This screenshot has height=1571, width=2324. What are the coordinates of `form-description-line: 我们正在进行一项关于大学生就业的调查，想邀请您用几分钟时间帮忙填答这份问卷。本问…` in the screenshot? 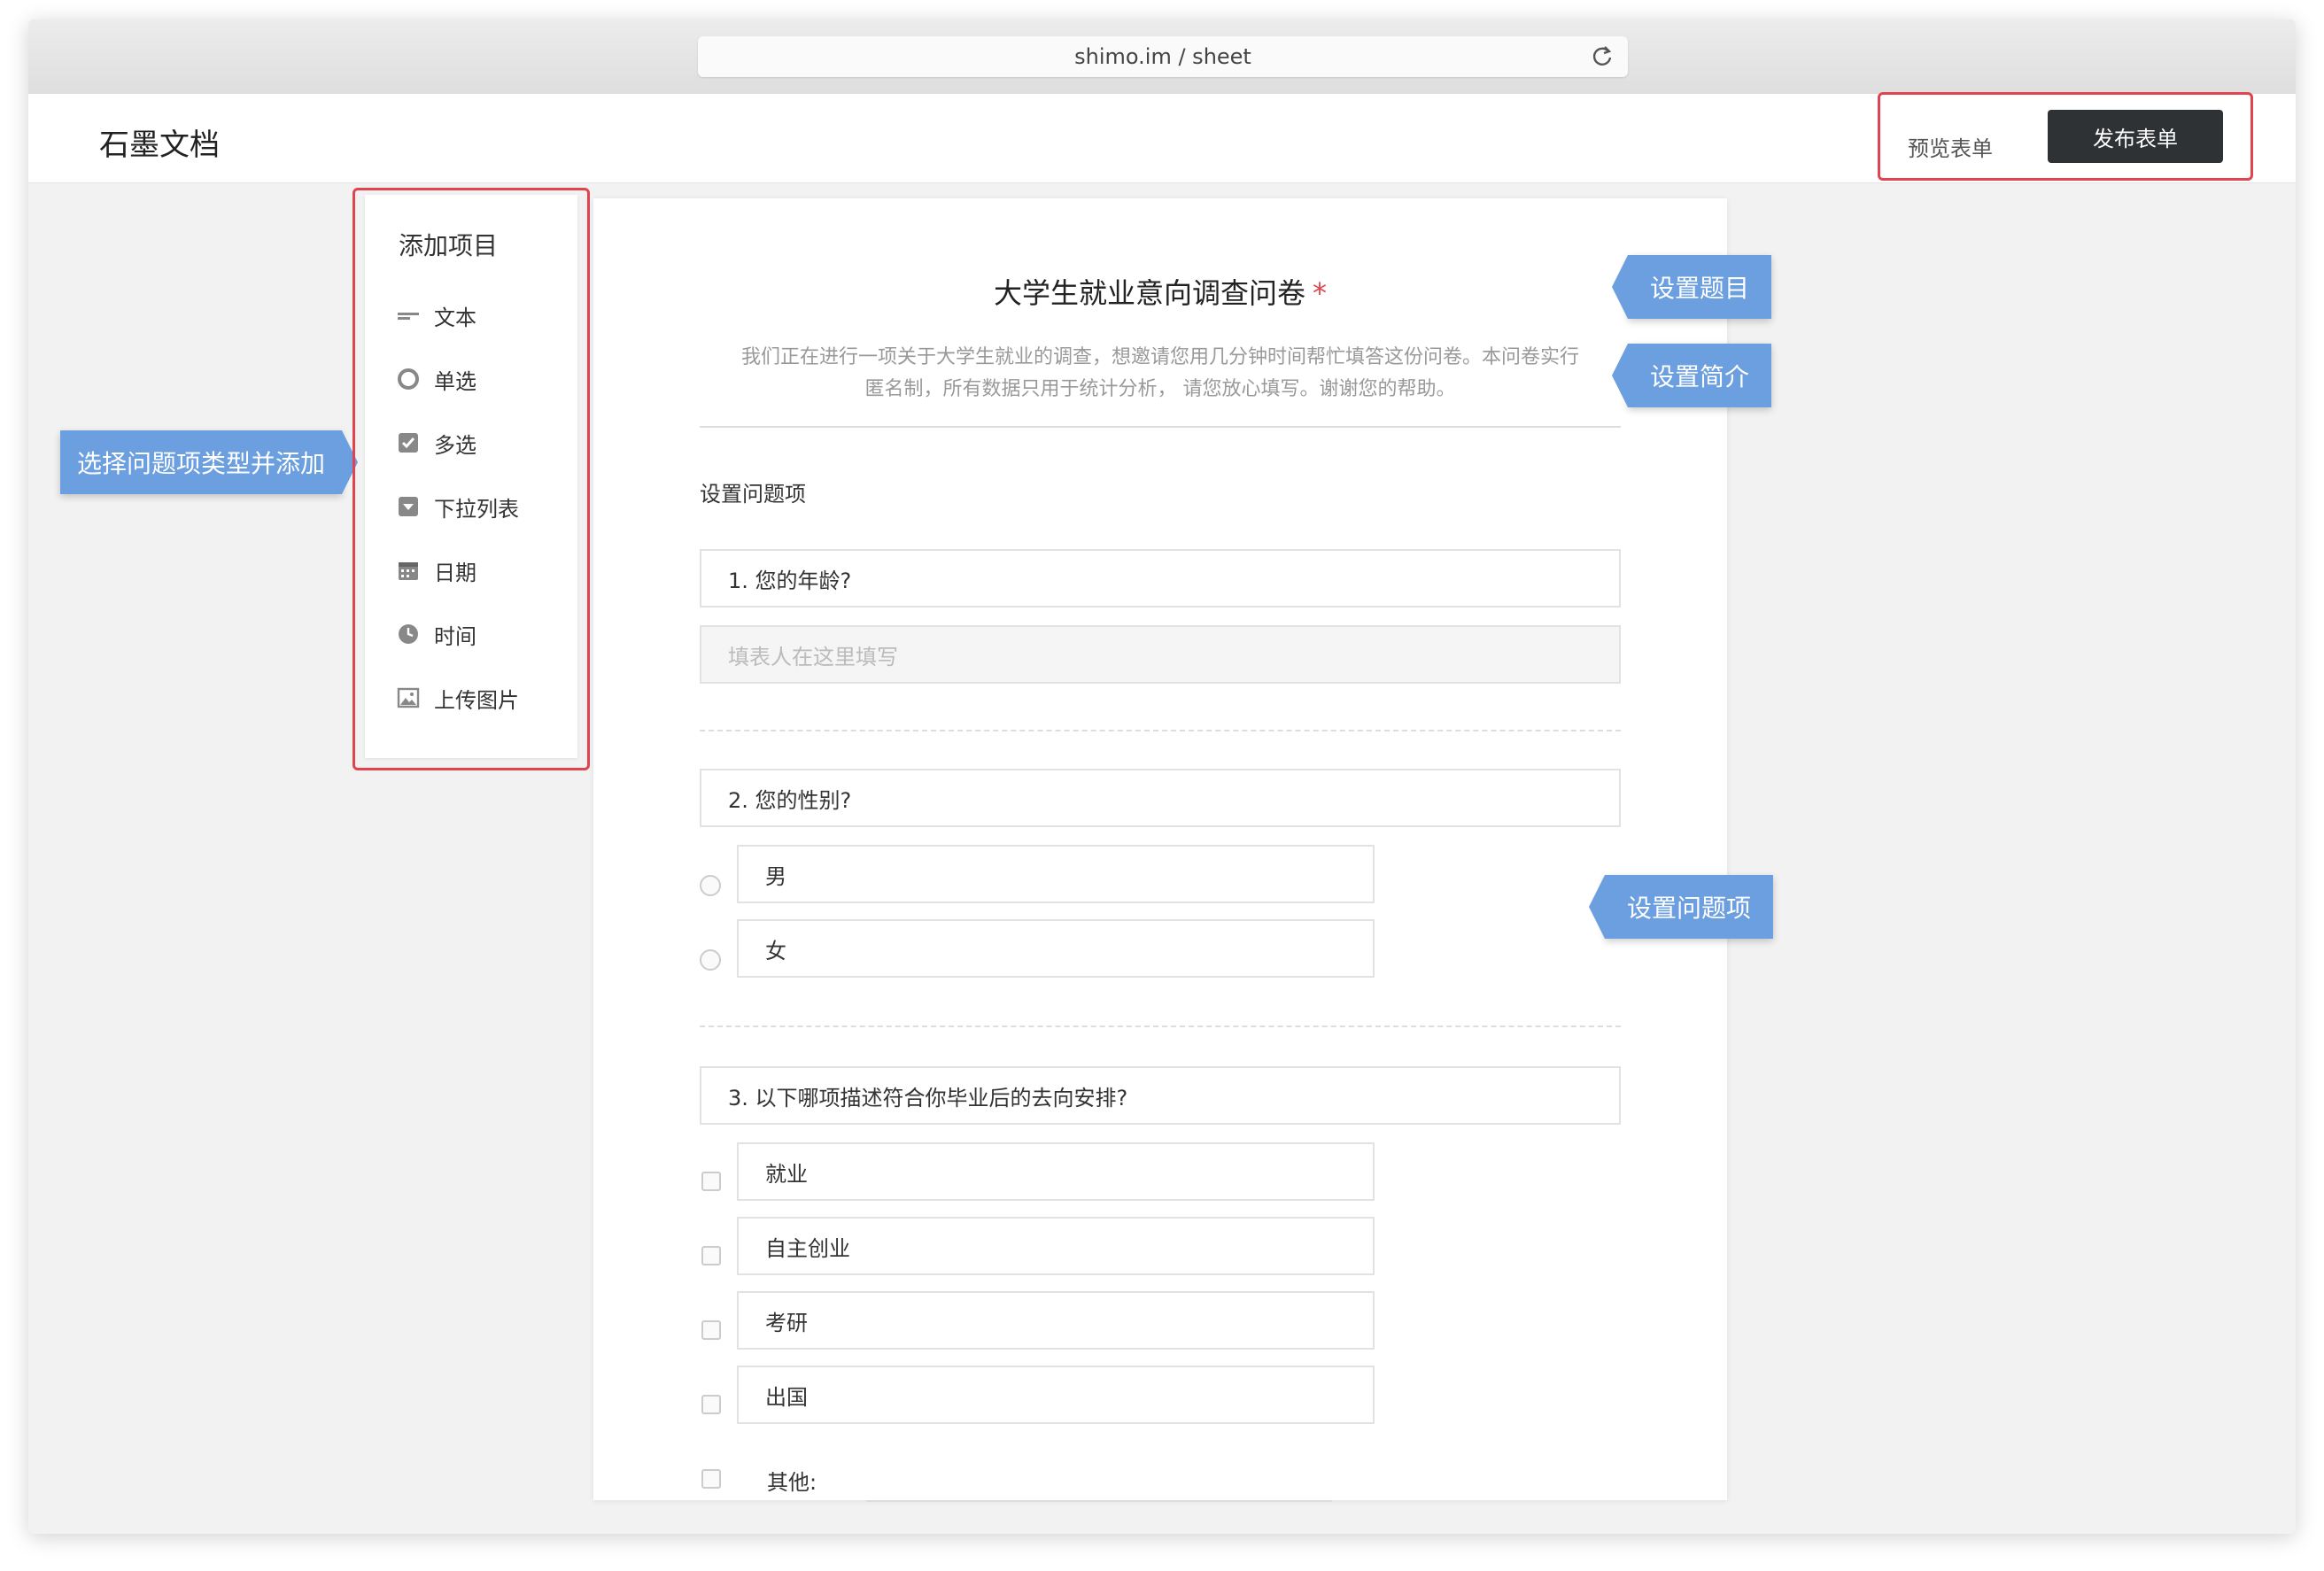 It's located at (1159, 357).